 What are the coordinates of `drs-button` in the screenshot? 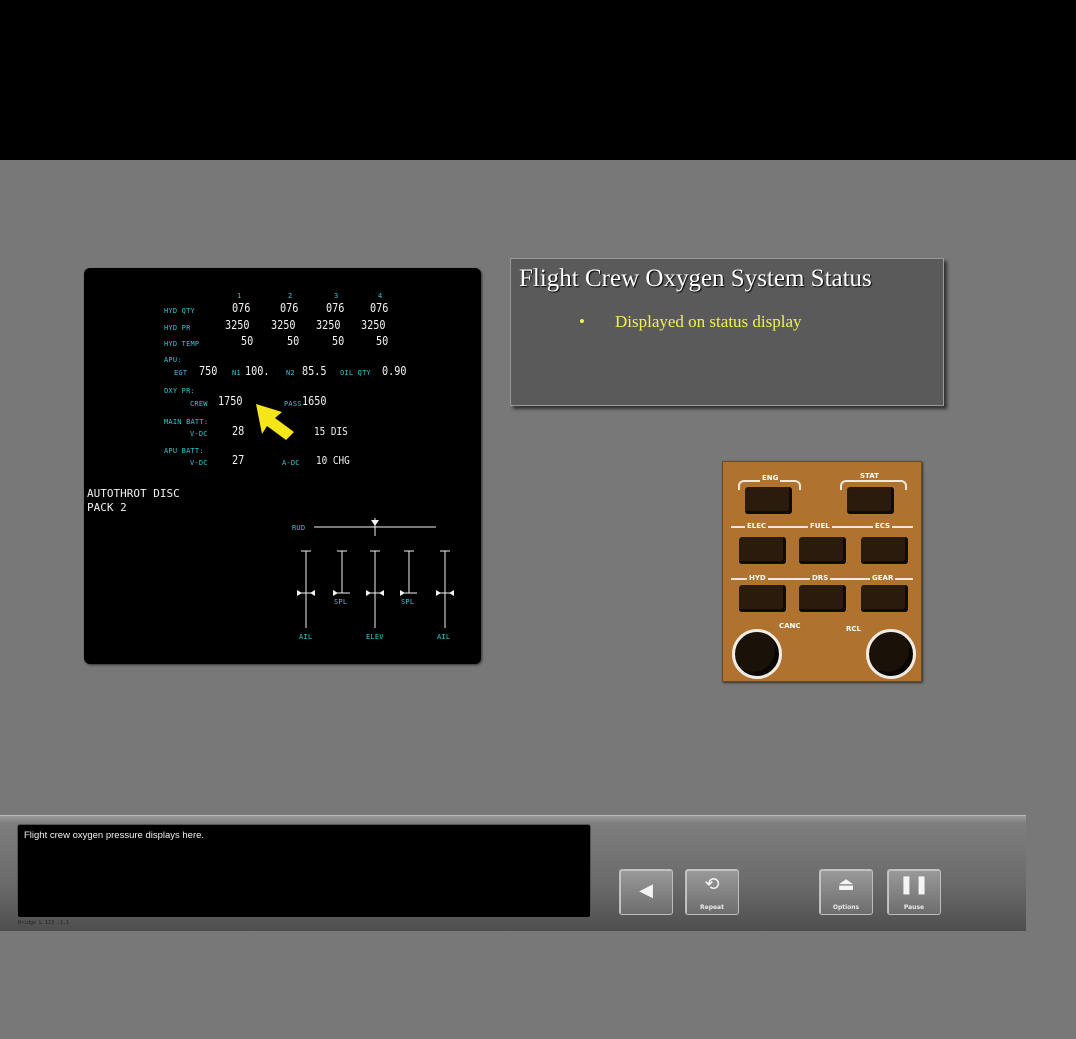 It's located at (822, 598).